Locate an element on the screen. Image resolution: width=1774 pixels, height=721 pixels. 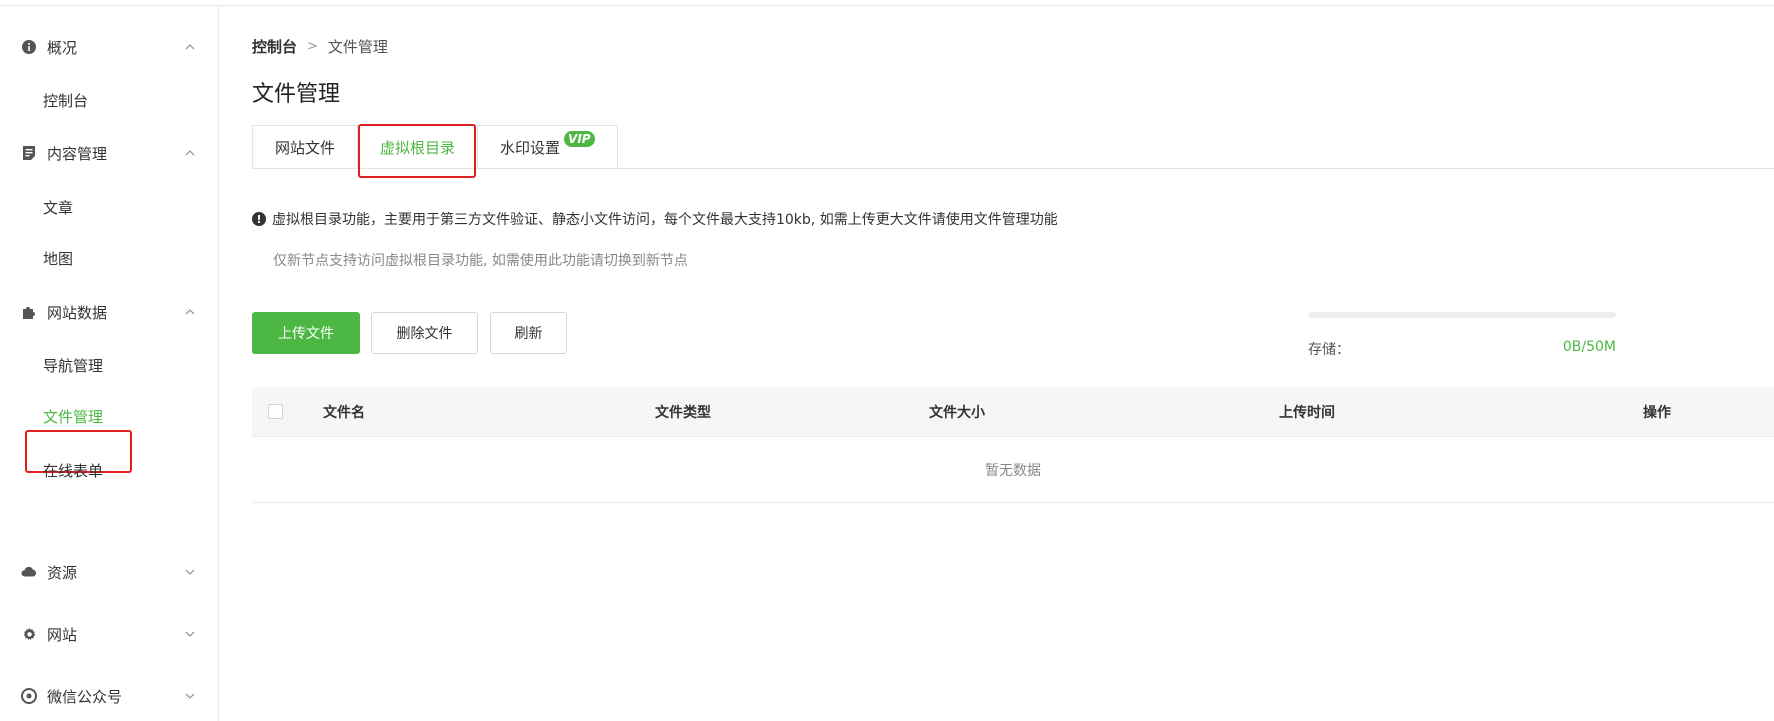
exclamation-circle-icon: ! is located at coordinates (259, 219).